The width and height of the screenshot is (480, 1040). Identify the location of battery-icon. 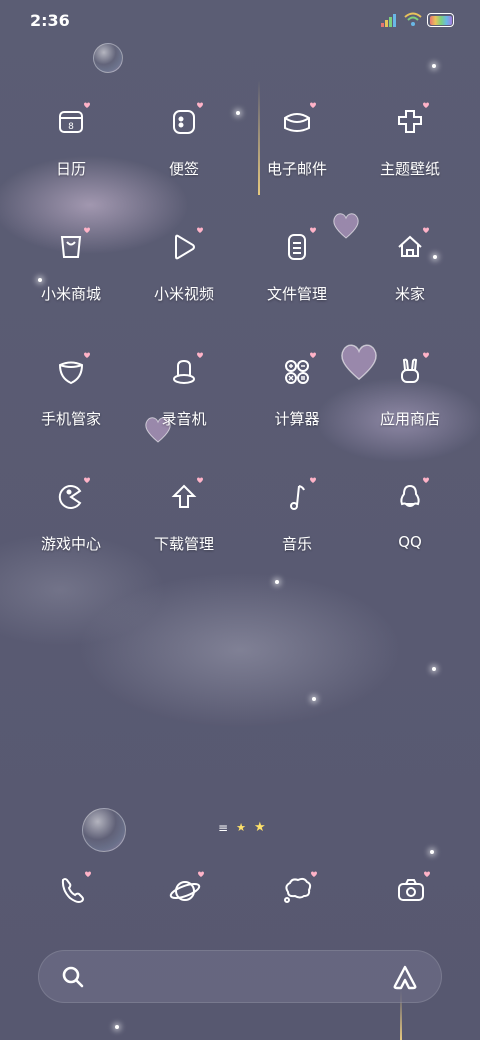
(440, 20).